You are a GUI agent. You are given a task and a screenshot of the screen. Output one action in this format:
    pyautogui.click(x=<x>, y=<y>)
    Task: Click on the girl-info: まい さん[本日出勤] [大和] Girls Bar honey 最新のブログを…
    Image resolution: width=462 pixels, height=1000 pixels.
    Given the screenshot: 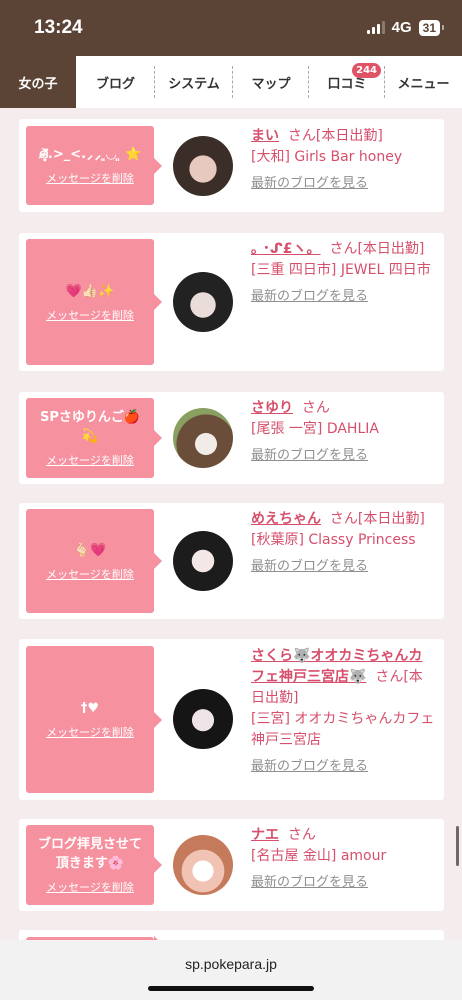 What is the action you would take?
    pyautogui.click(x=343, y=160)
    